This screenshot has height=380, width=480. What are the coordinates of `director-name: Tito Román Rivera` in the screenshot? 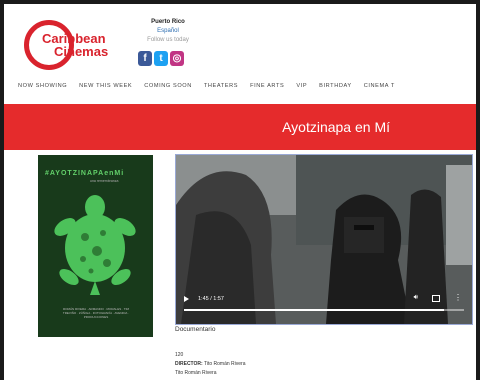 It's located at (225, 364).